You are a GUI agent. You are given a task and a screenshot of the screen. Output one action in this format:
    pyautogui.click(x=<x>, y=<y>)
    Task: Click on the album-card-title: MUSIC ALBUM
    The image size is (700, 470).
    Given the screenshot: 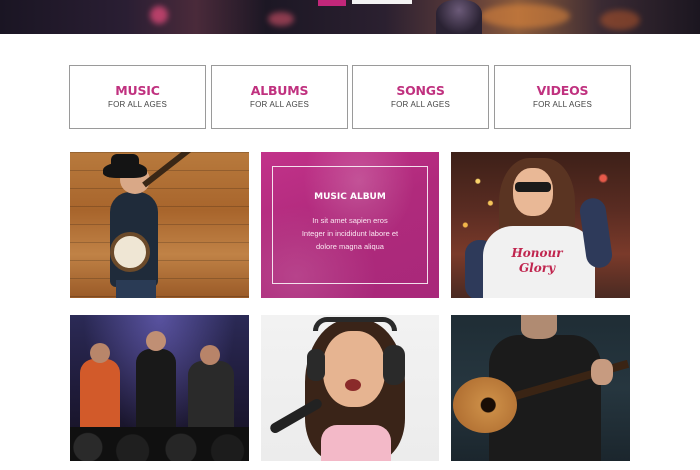 What is the action you would take?
    pyautogui.click(x=350, y=197)
    